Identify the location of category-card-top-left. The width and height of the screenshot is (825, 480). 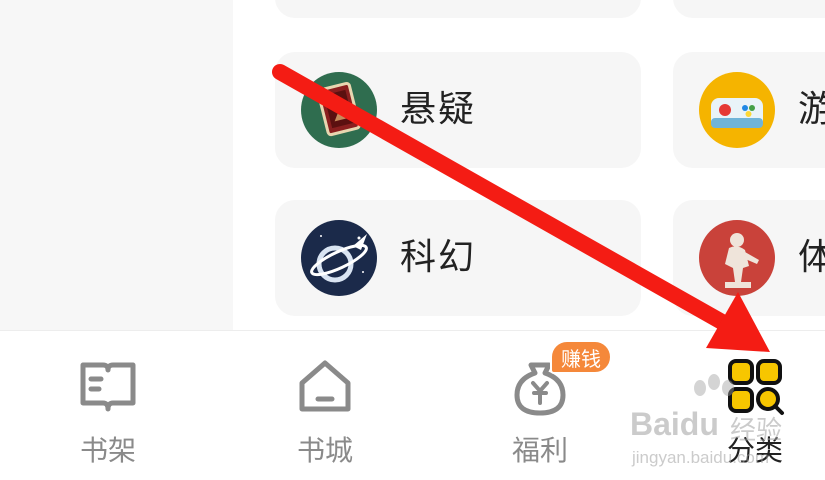
(458, 9).